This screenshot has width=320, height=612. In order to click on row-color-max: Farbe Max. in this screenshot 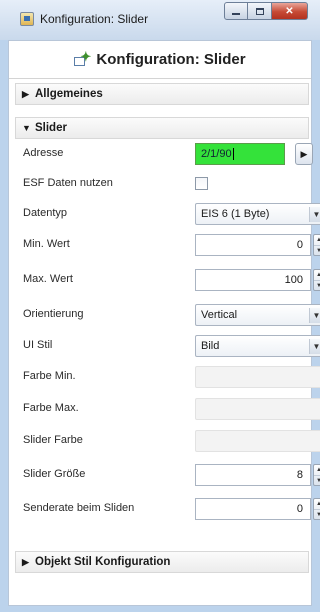, I will do `click(171, 409)`.